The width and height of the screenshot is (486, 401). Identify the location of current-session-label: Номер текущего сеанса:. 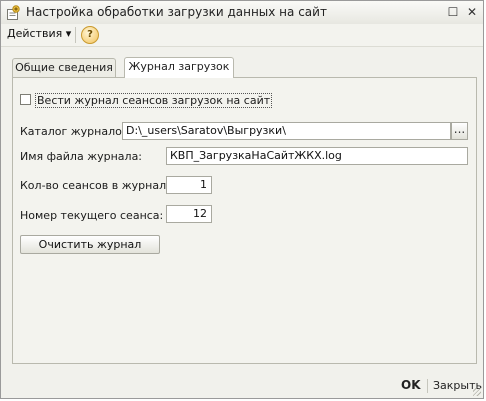
(92, 215).